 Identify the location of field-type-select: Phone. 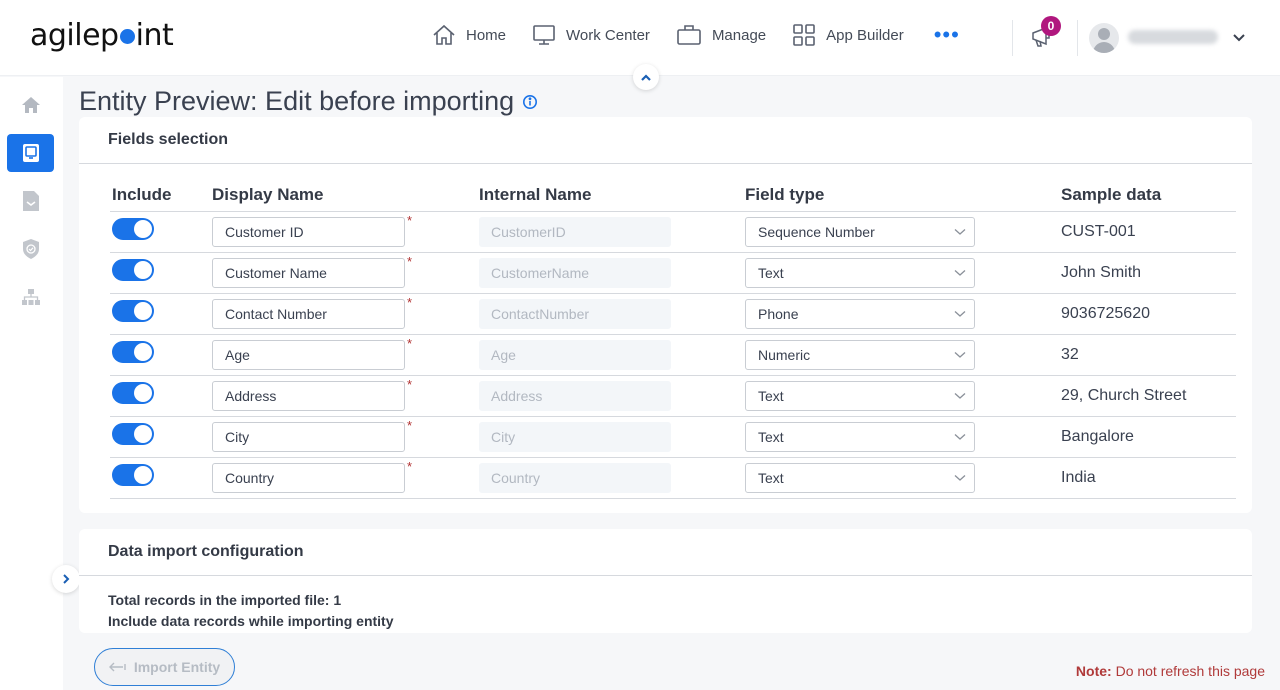
(860, 314).